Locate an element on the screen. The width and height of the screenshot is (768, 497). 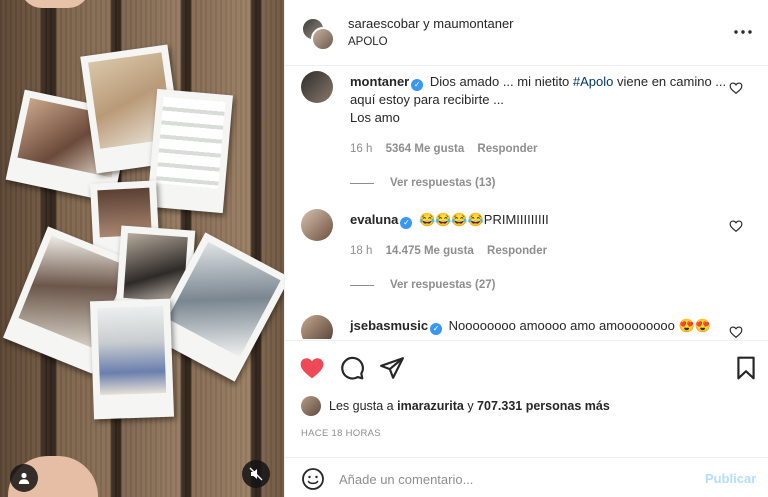
post-header: saraescobar y maumontaner APOLO is located at coordinates (526, 33).